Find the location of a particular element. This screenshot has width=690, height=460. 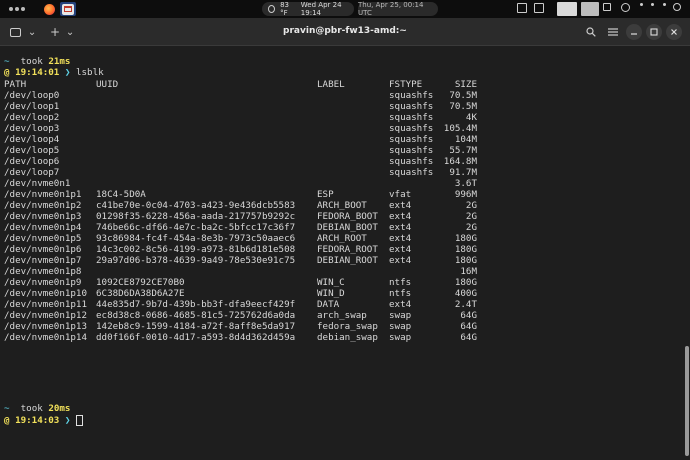

weather-temp: 83 °F is located at coordinates (284, 9).